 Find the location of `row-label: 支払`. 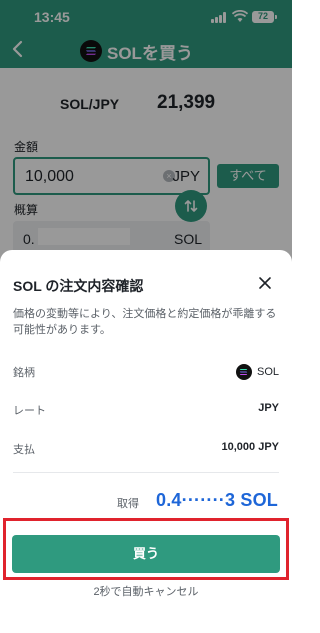

row-label: 支払 is located at coordinates (24, 450).